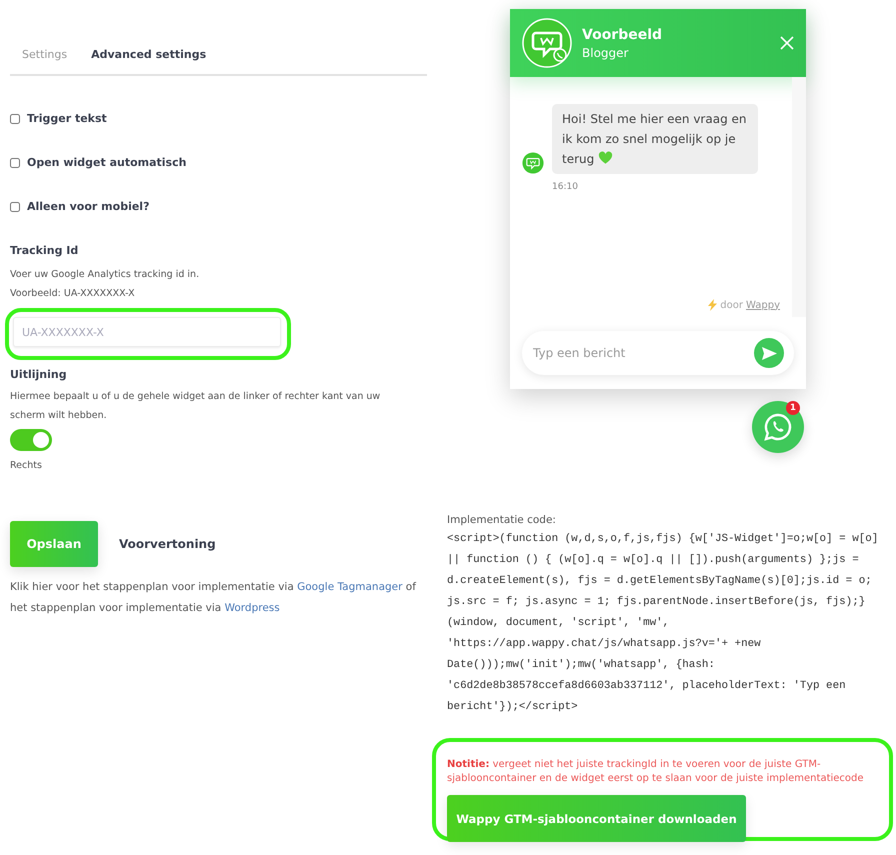 Image resolution: width=896 pixels, height=855 pixels. I want to click on note-text: Notitie: vergeet niet het juiste trackingId in te voeren voor de juiste GTM-sjablooncontainer en de widget eerst op te slaan voor de juiste implementatiecode, so click(656, 772).